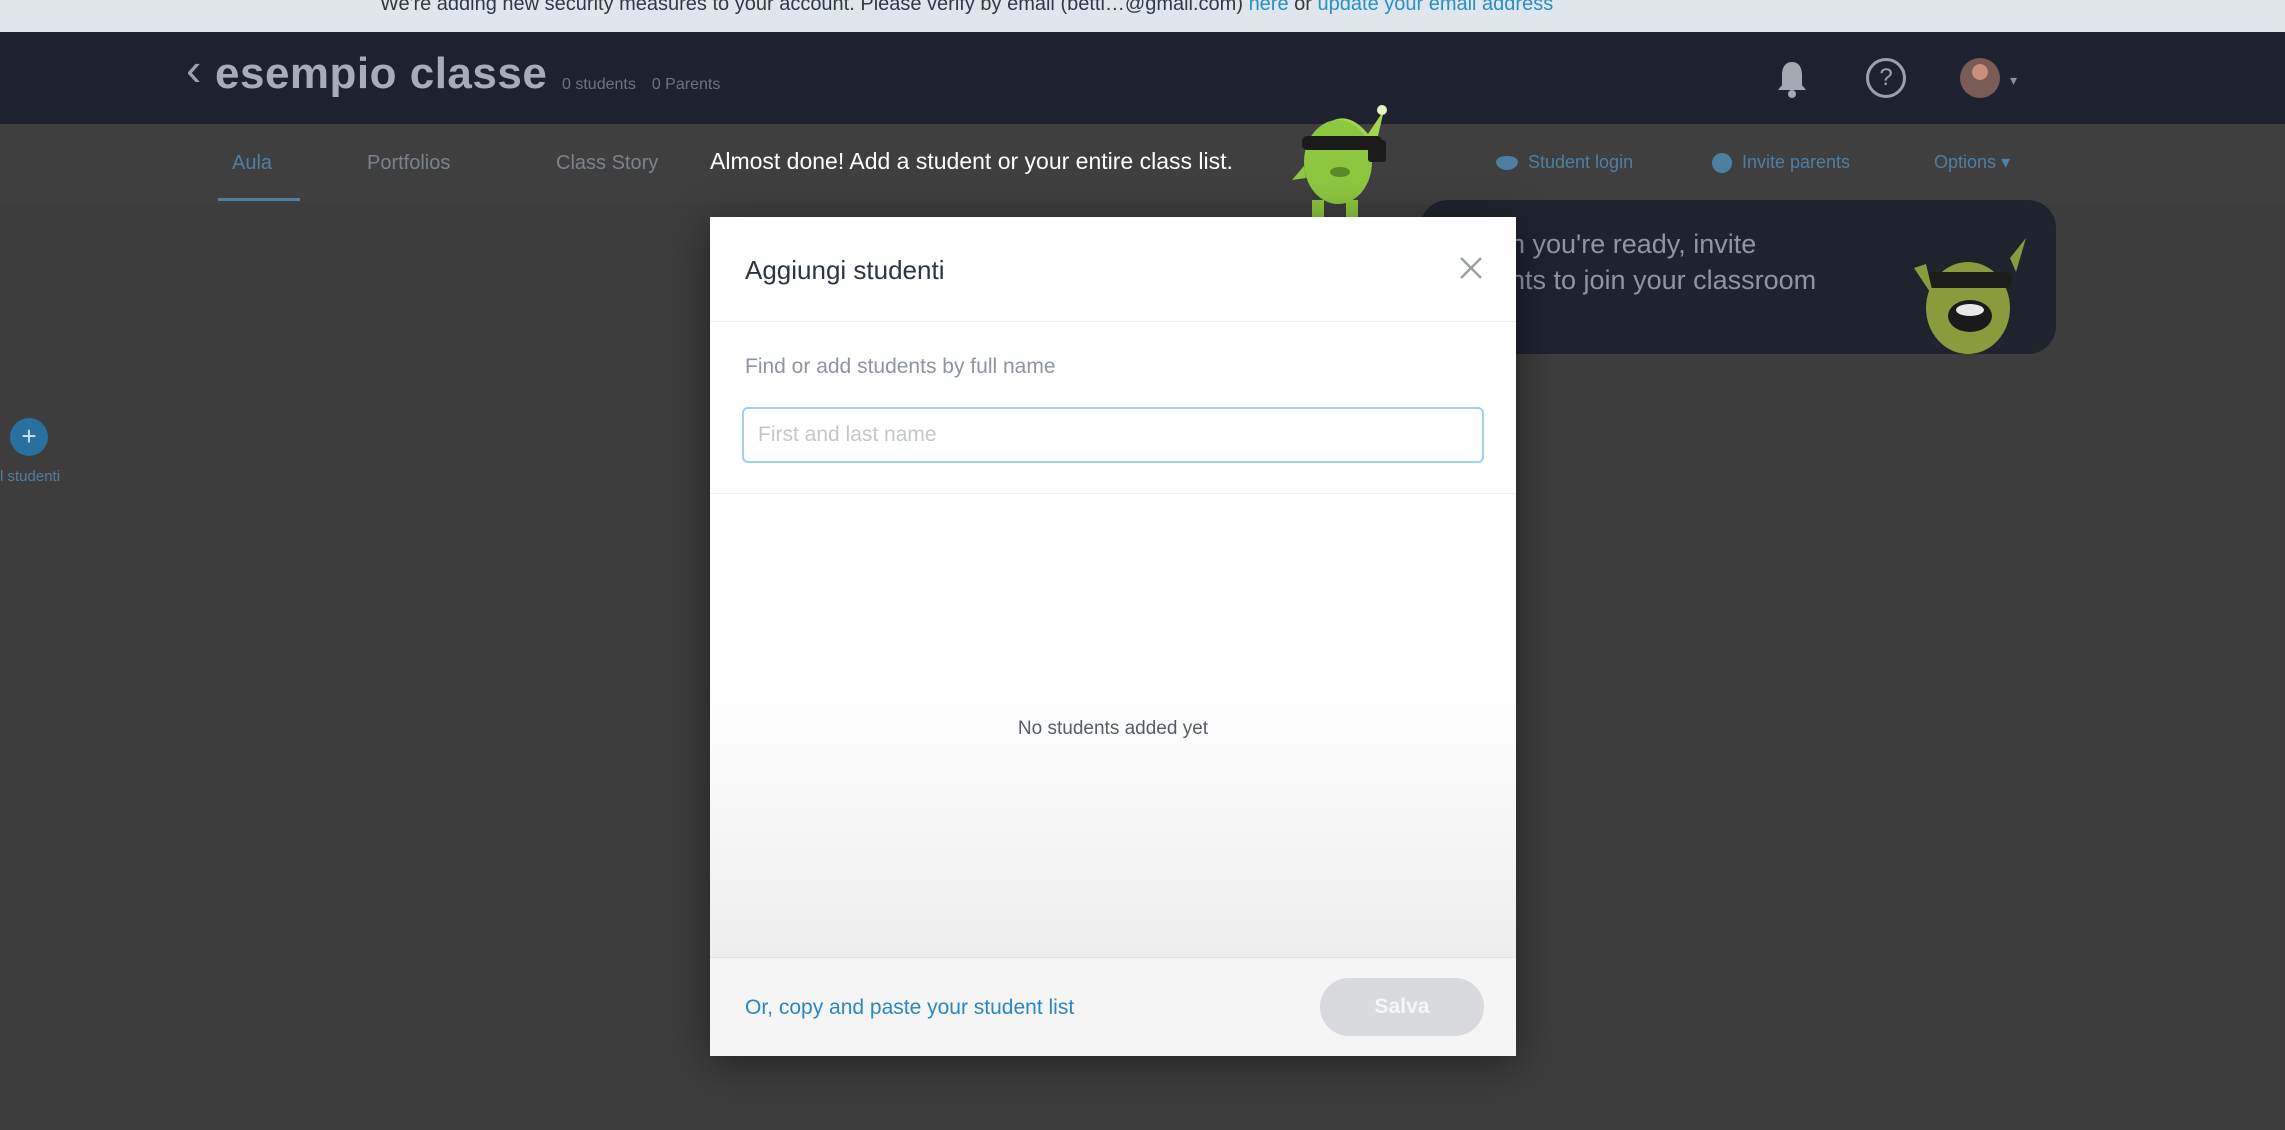 This screenshot has height=1130, width=2285. What do you see at coordinates (381, 74) in the screenshot?
I see `class-title: esempio classe` at bounding box center [381, 74].